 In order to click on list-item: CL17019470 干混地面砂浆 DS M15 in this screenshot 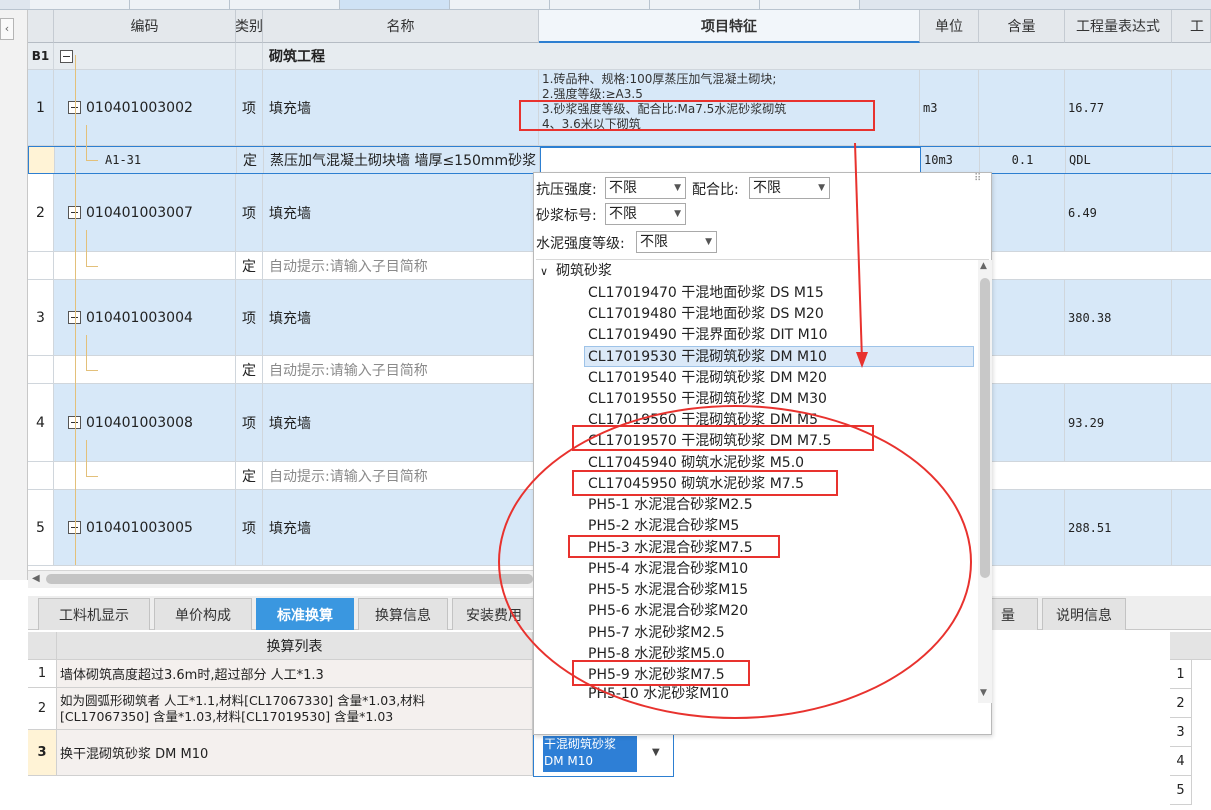, I will do `click(706, 293)`.